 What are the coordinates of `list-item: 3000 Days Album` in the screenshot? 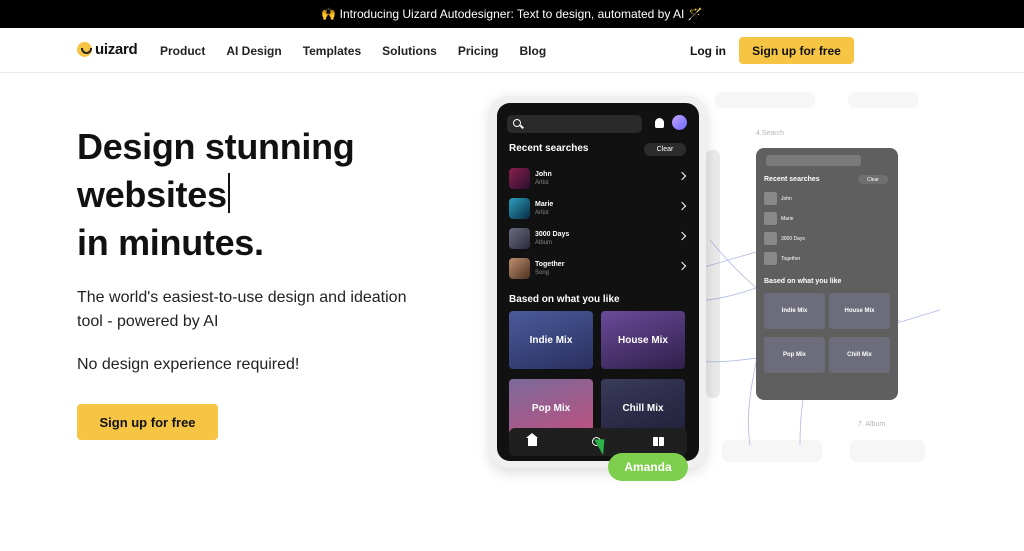 It's located at (599, 238).